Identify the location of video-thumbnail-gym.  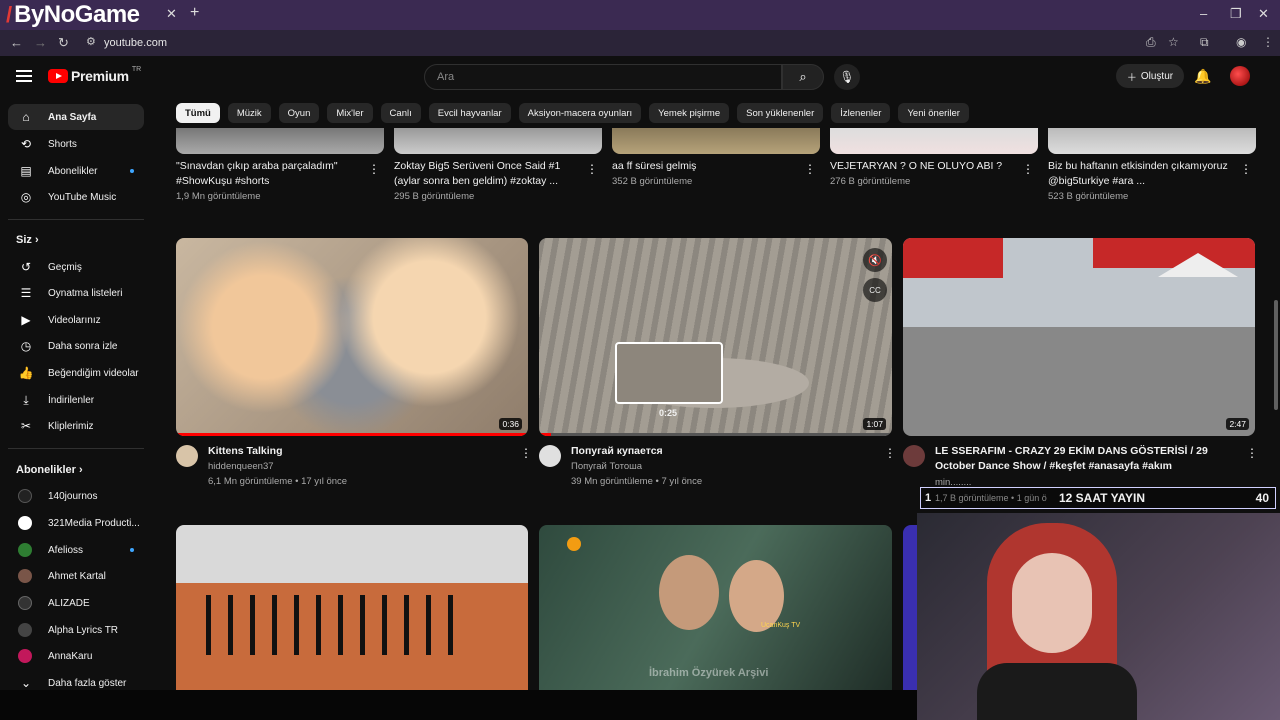
(352, 607).